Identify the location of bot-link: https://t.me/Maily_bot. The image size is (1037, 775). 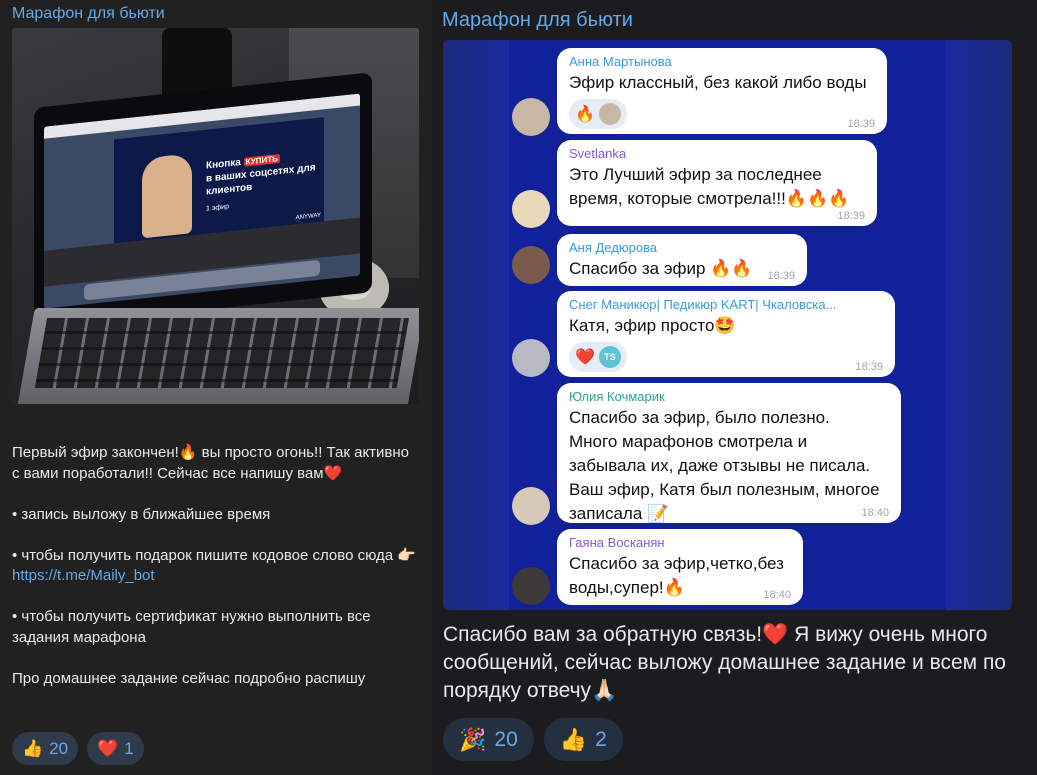
(83, 575).